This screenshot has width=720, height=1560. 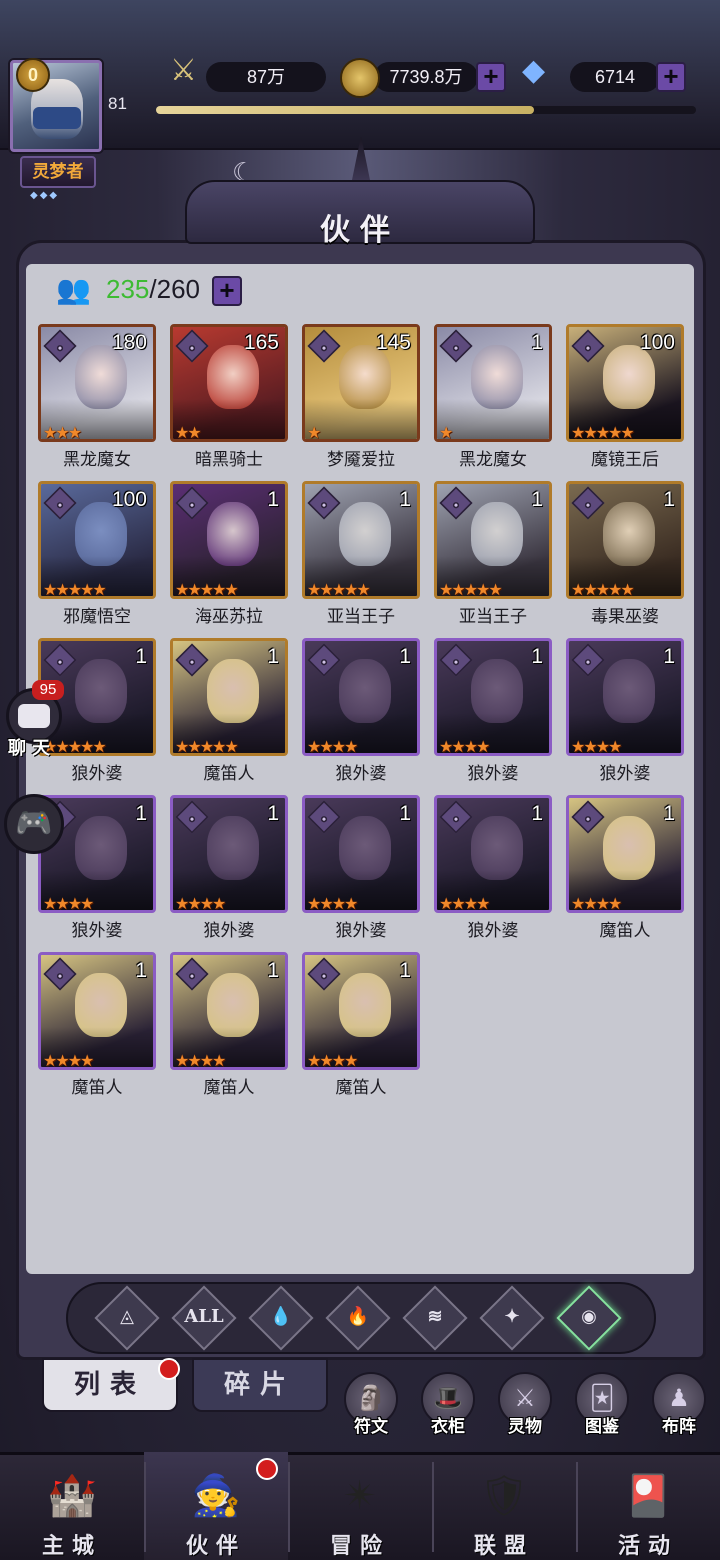 I want to click on vip-badge: 0, so click(x=33, y=75).